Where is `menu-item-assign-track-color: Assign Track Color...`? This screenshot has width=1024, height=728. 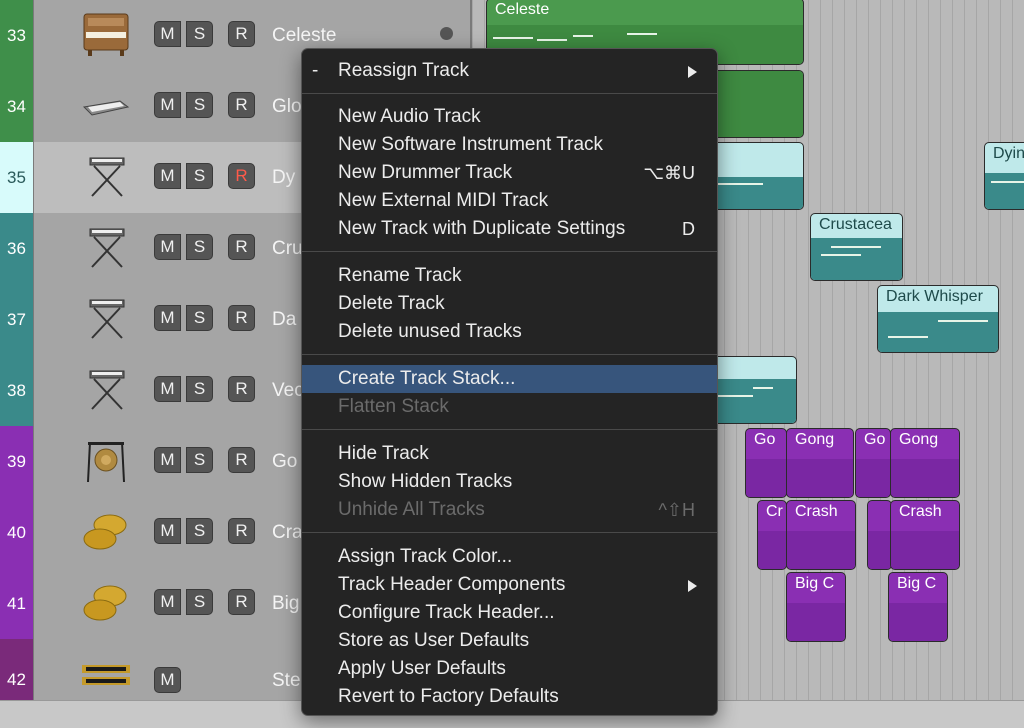 menu-item-assign-track-color: Assign Track Color... is located at coordinates (509, 557).